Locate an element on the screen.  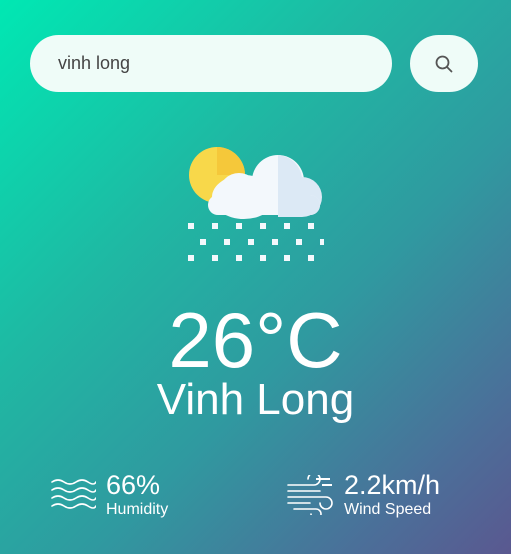
wind-icon is located at coordinates (310, 495).